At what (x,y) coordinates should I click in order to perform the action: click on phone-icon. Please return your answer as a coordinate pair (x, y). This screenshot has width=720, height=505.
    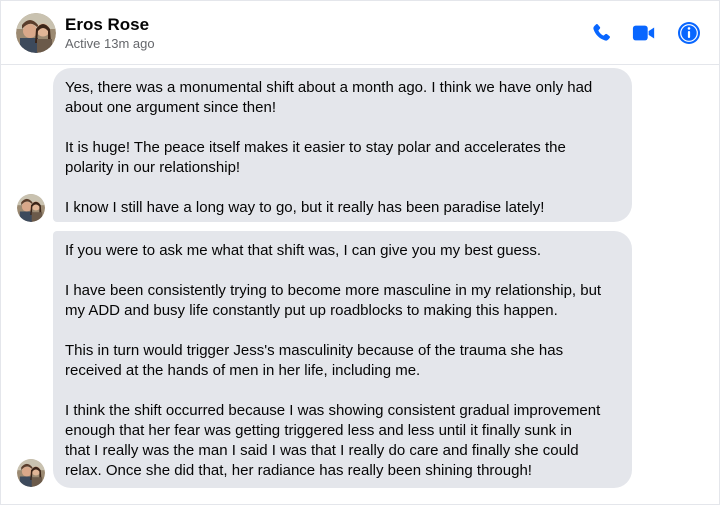
    Looking at the image, I should click on (601, 32).